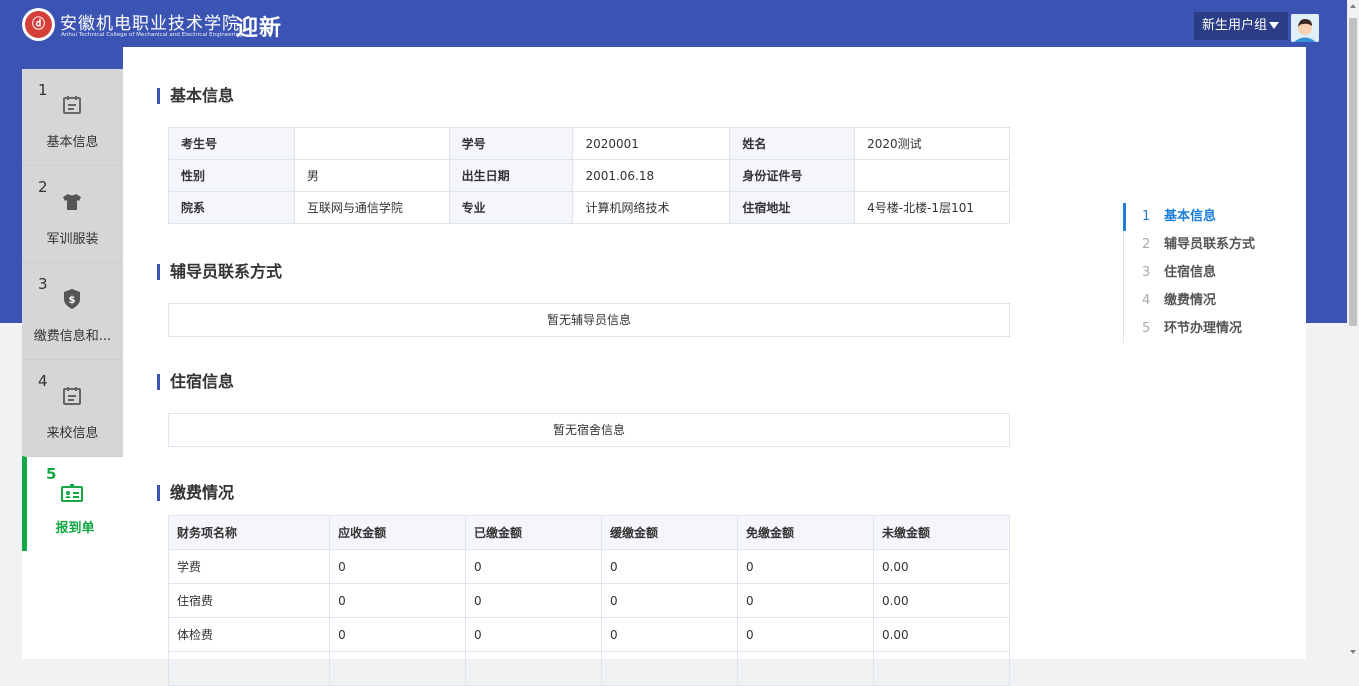  What do you see at coordinates (38, 24) in the screenshot?
I see `school-logo: ⓓ` at bounding box center [38, 24].